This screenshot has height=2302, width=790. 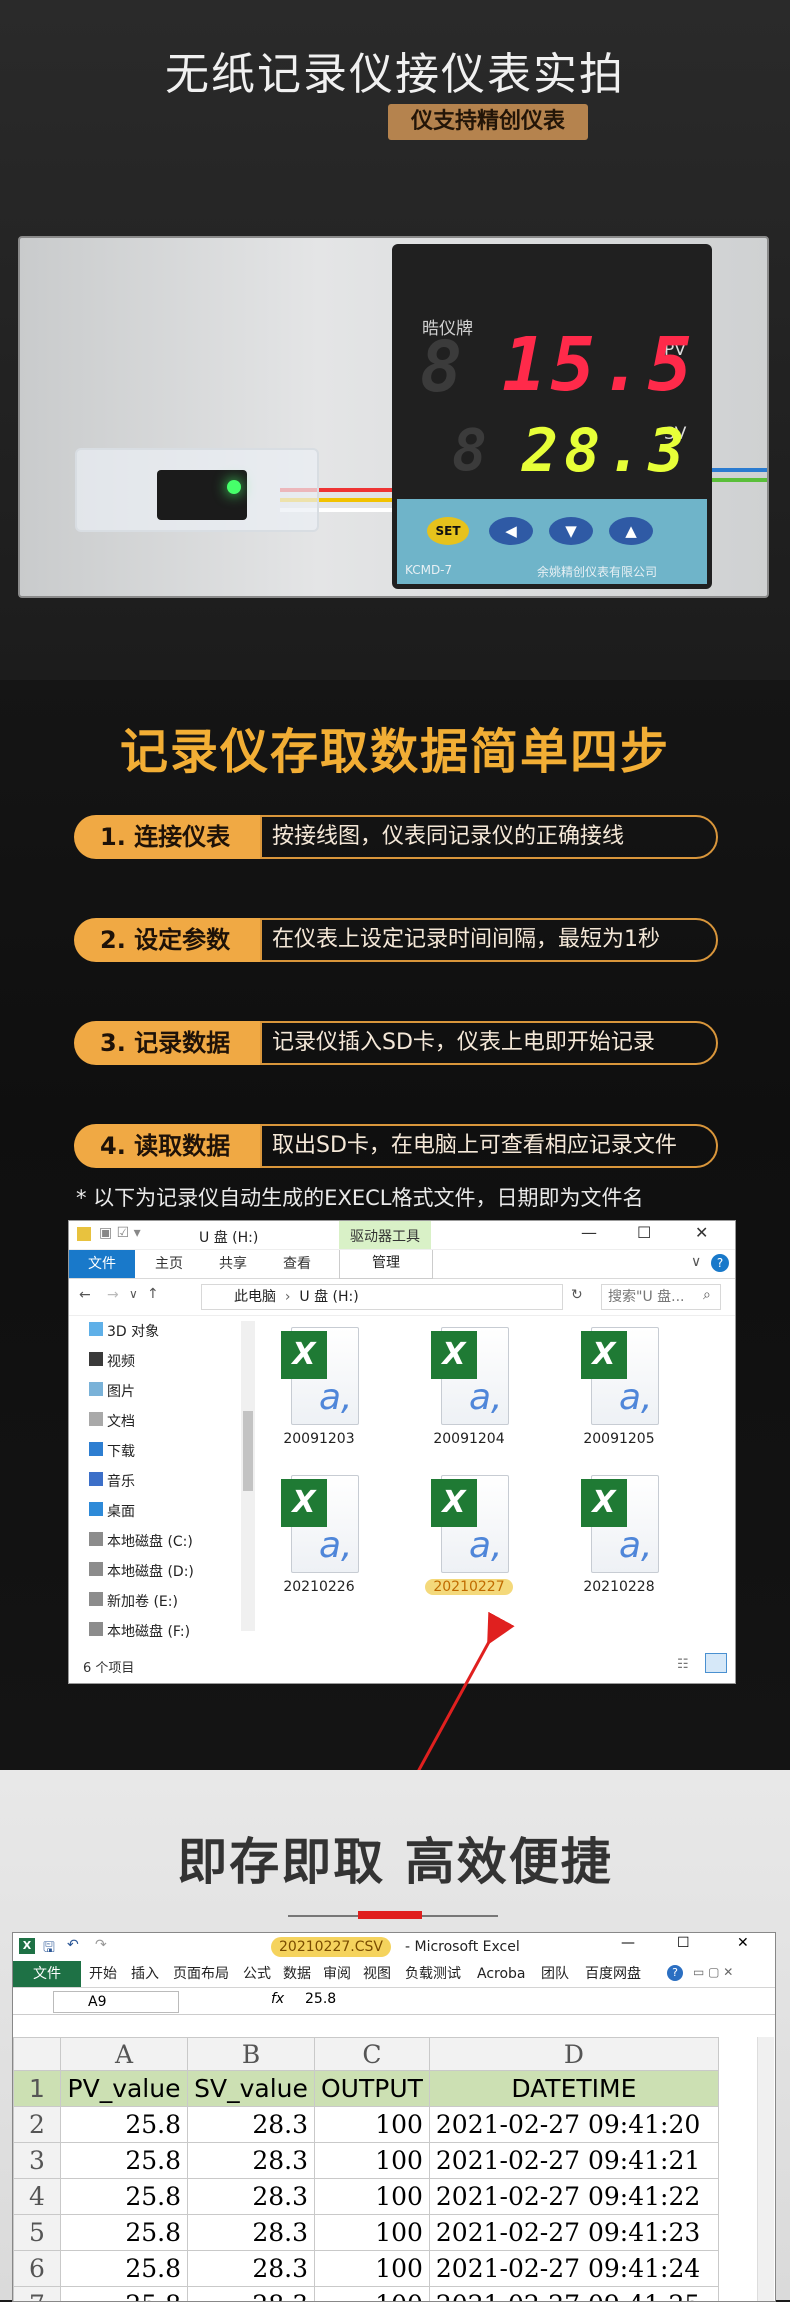 I want to click on table-row: 4 25.8 28.3 100 2021-02-27 09:41:22, so click(x=366, y=2197).